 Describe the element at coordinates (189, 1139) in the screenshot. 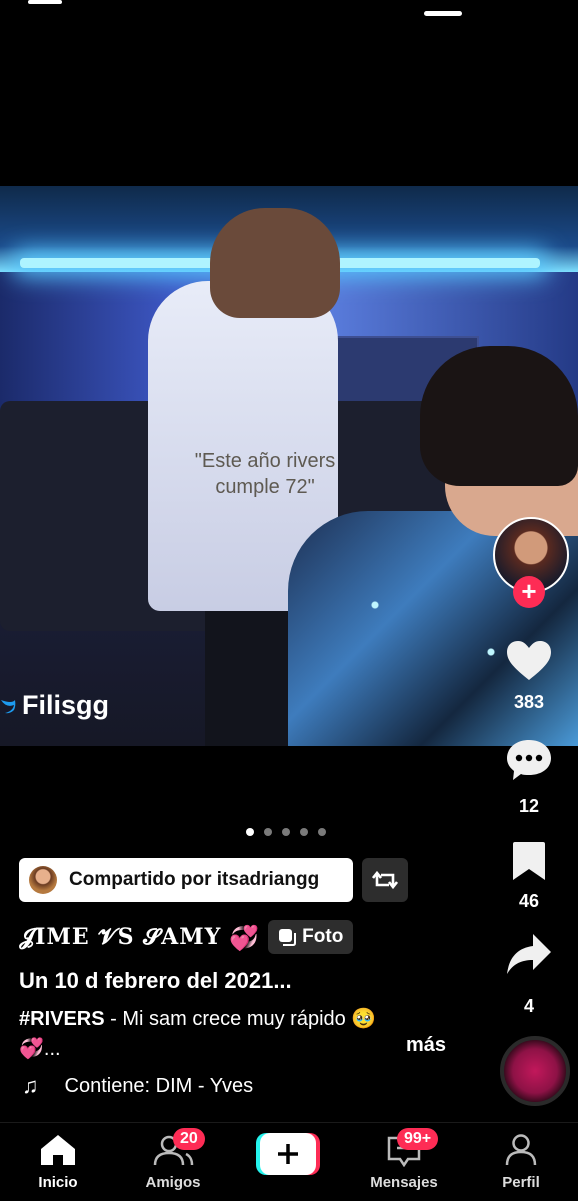

I see `friends-badge: 20` at that location.